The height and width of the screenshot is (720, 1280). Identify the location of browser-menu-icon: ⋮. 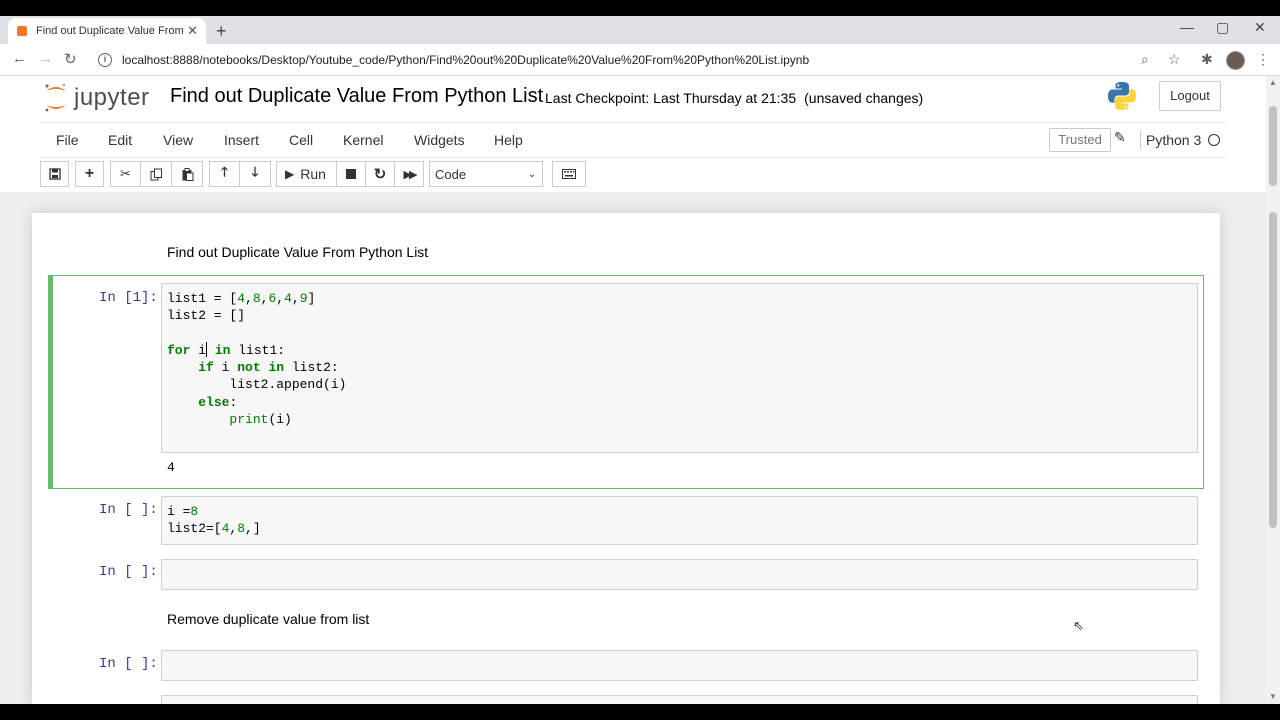
(1263, 59).